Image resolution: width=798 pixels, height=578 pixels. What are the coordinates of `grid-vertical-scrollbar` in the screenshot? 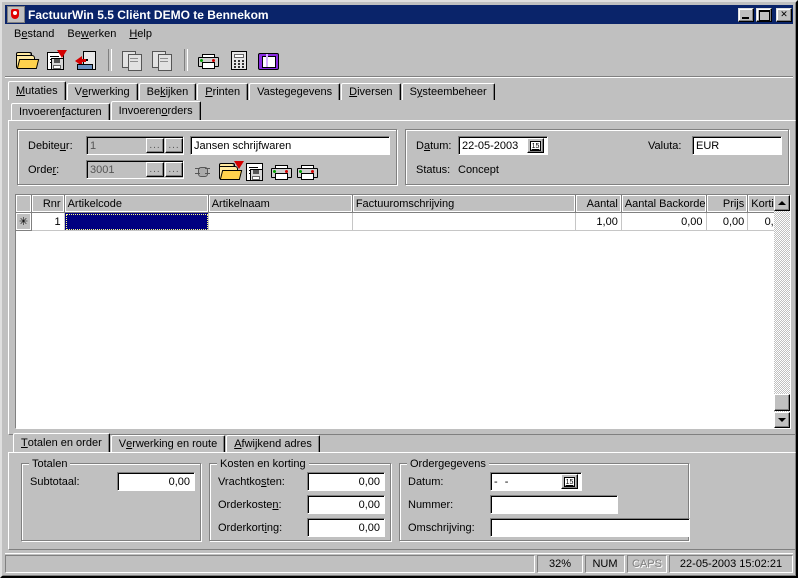 It's located at (782, 311).